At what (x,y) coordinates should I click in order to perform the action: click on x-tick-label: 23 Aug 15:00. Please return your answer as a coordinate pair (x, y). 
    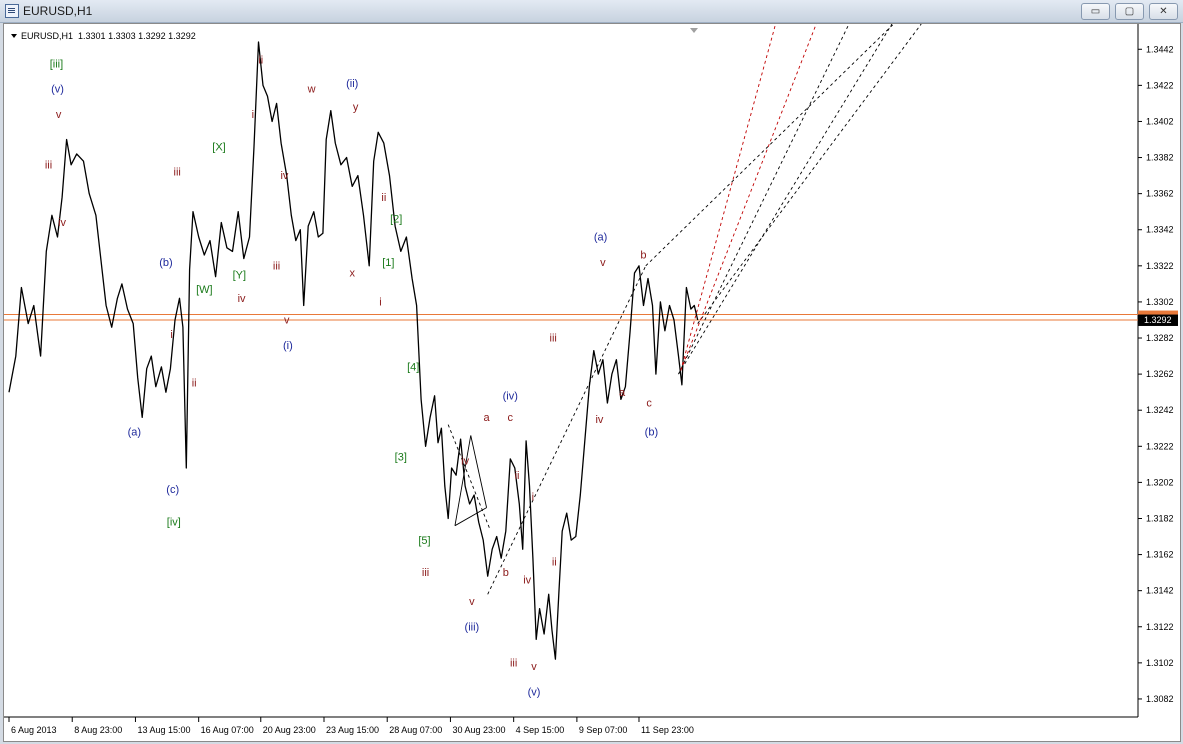
    Looking at the image, I should click on (352, 730).